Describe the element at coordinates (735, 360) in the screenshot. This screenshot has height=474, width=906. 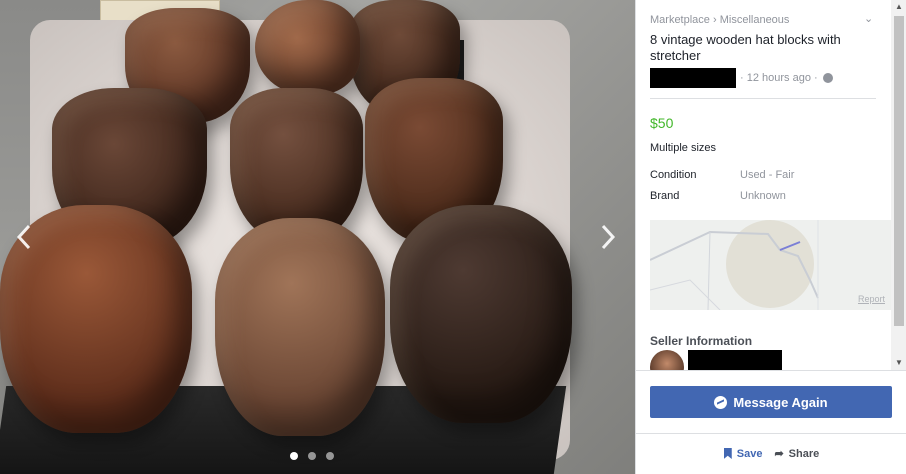
I see `redacted-seller-name` at that location.